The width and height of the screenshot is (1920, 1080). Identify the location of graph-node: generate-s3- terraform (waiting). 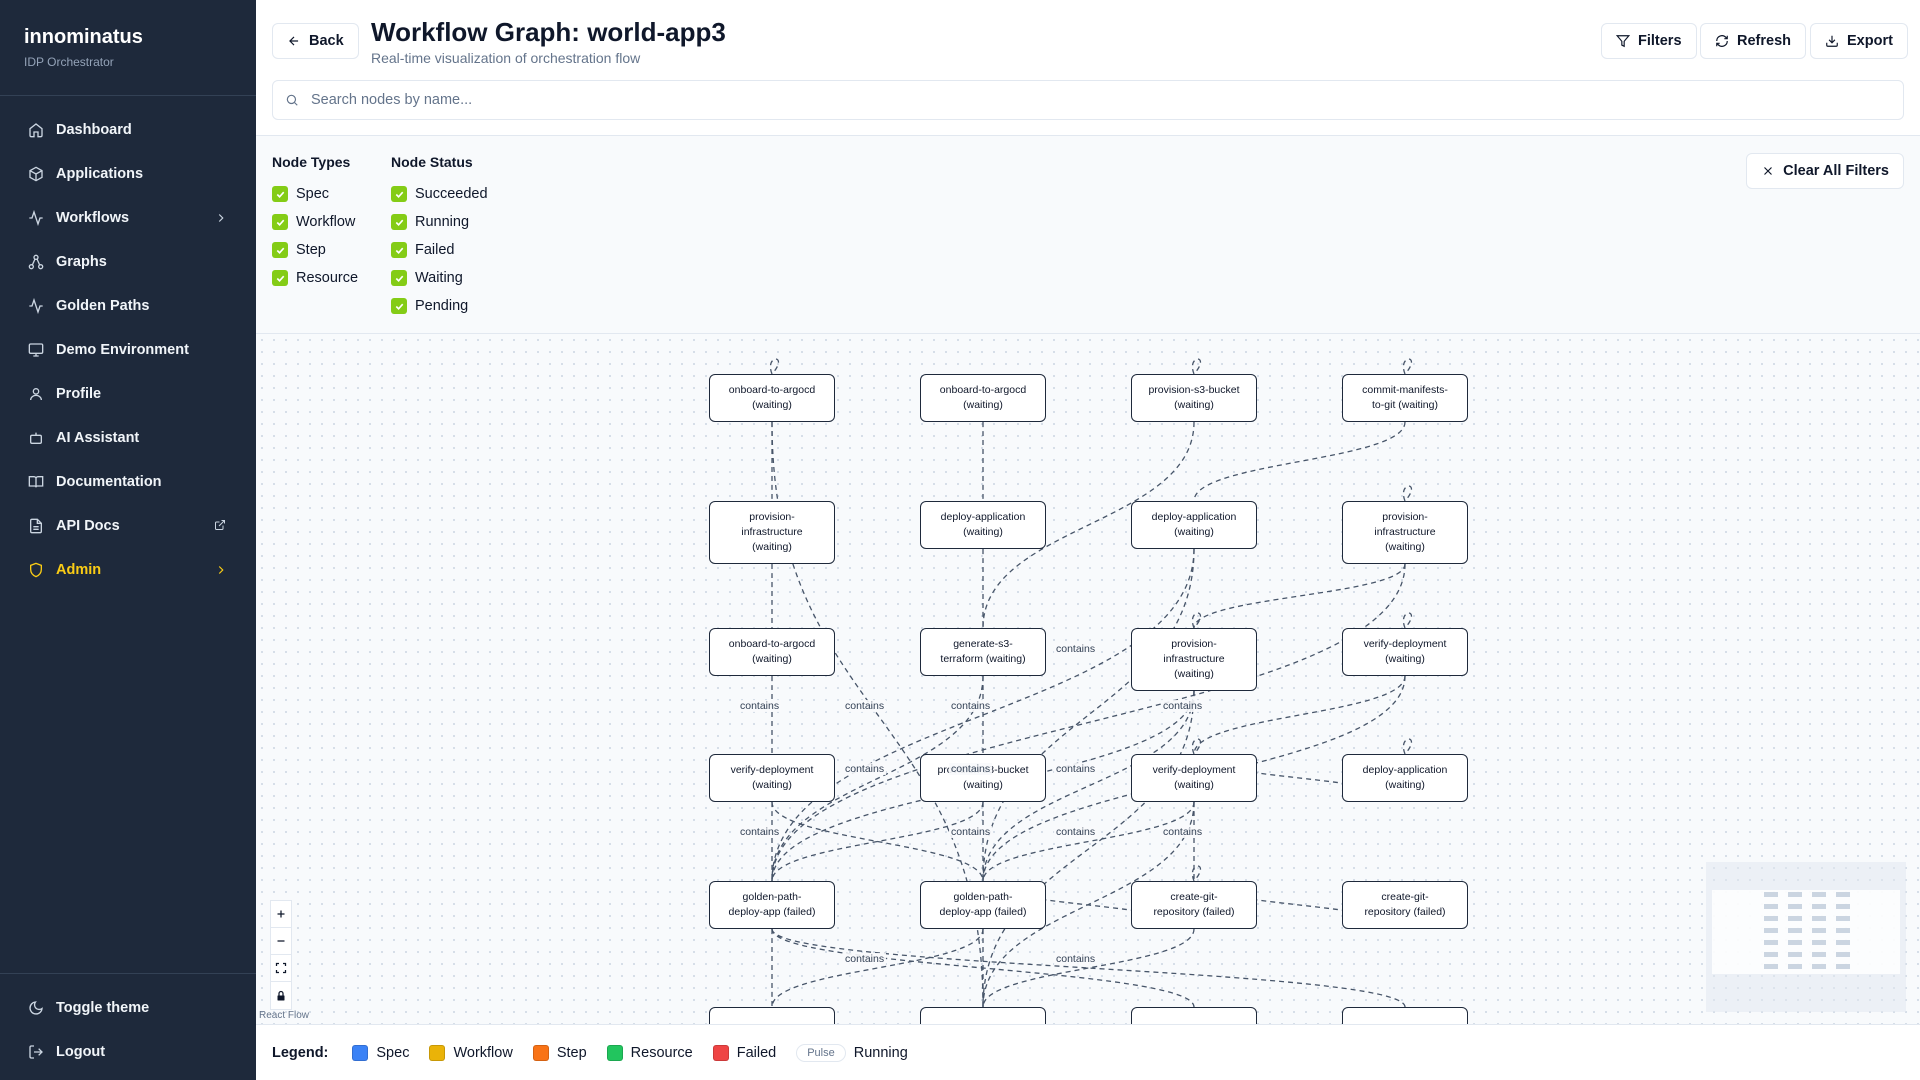
(983, 652).